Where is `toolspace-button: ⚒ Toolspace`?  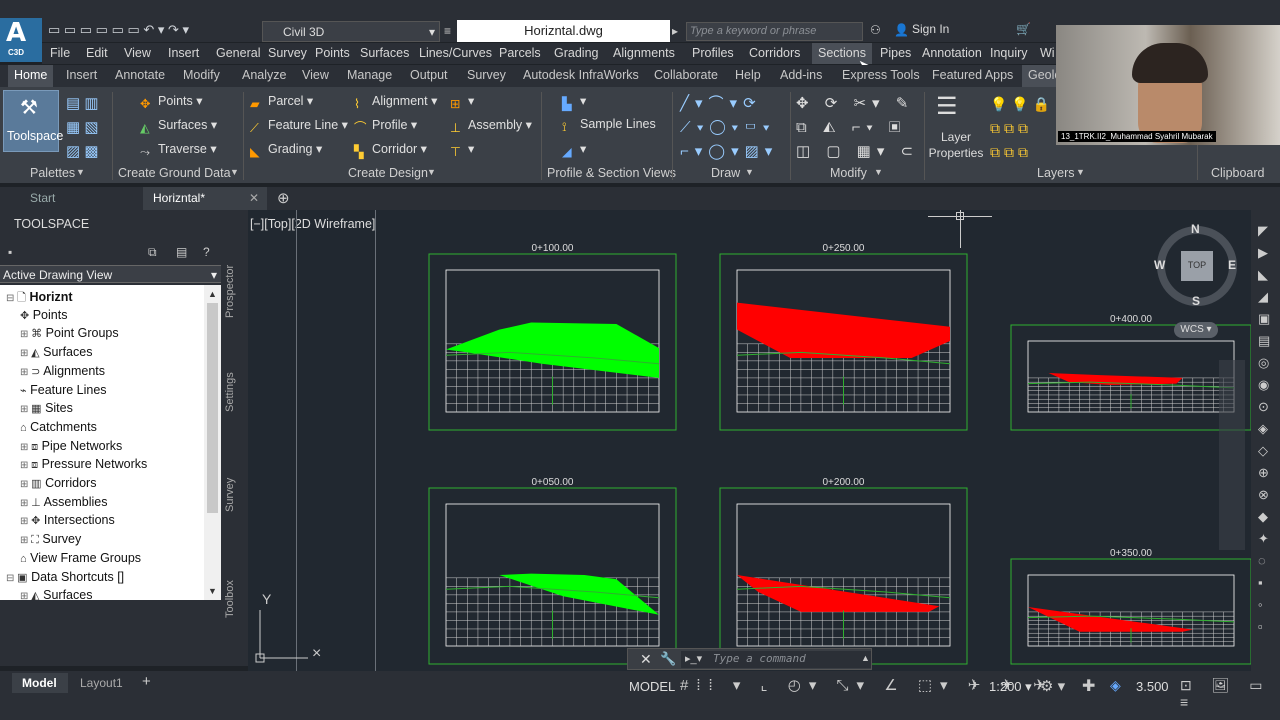
toolspace-button: ⚒ Toolspace is located at coordinates (33, 121).